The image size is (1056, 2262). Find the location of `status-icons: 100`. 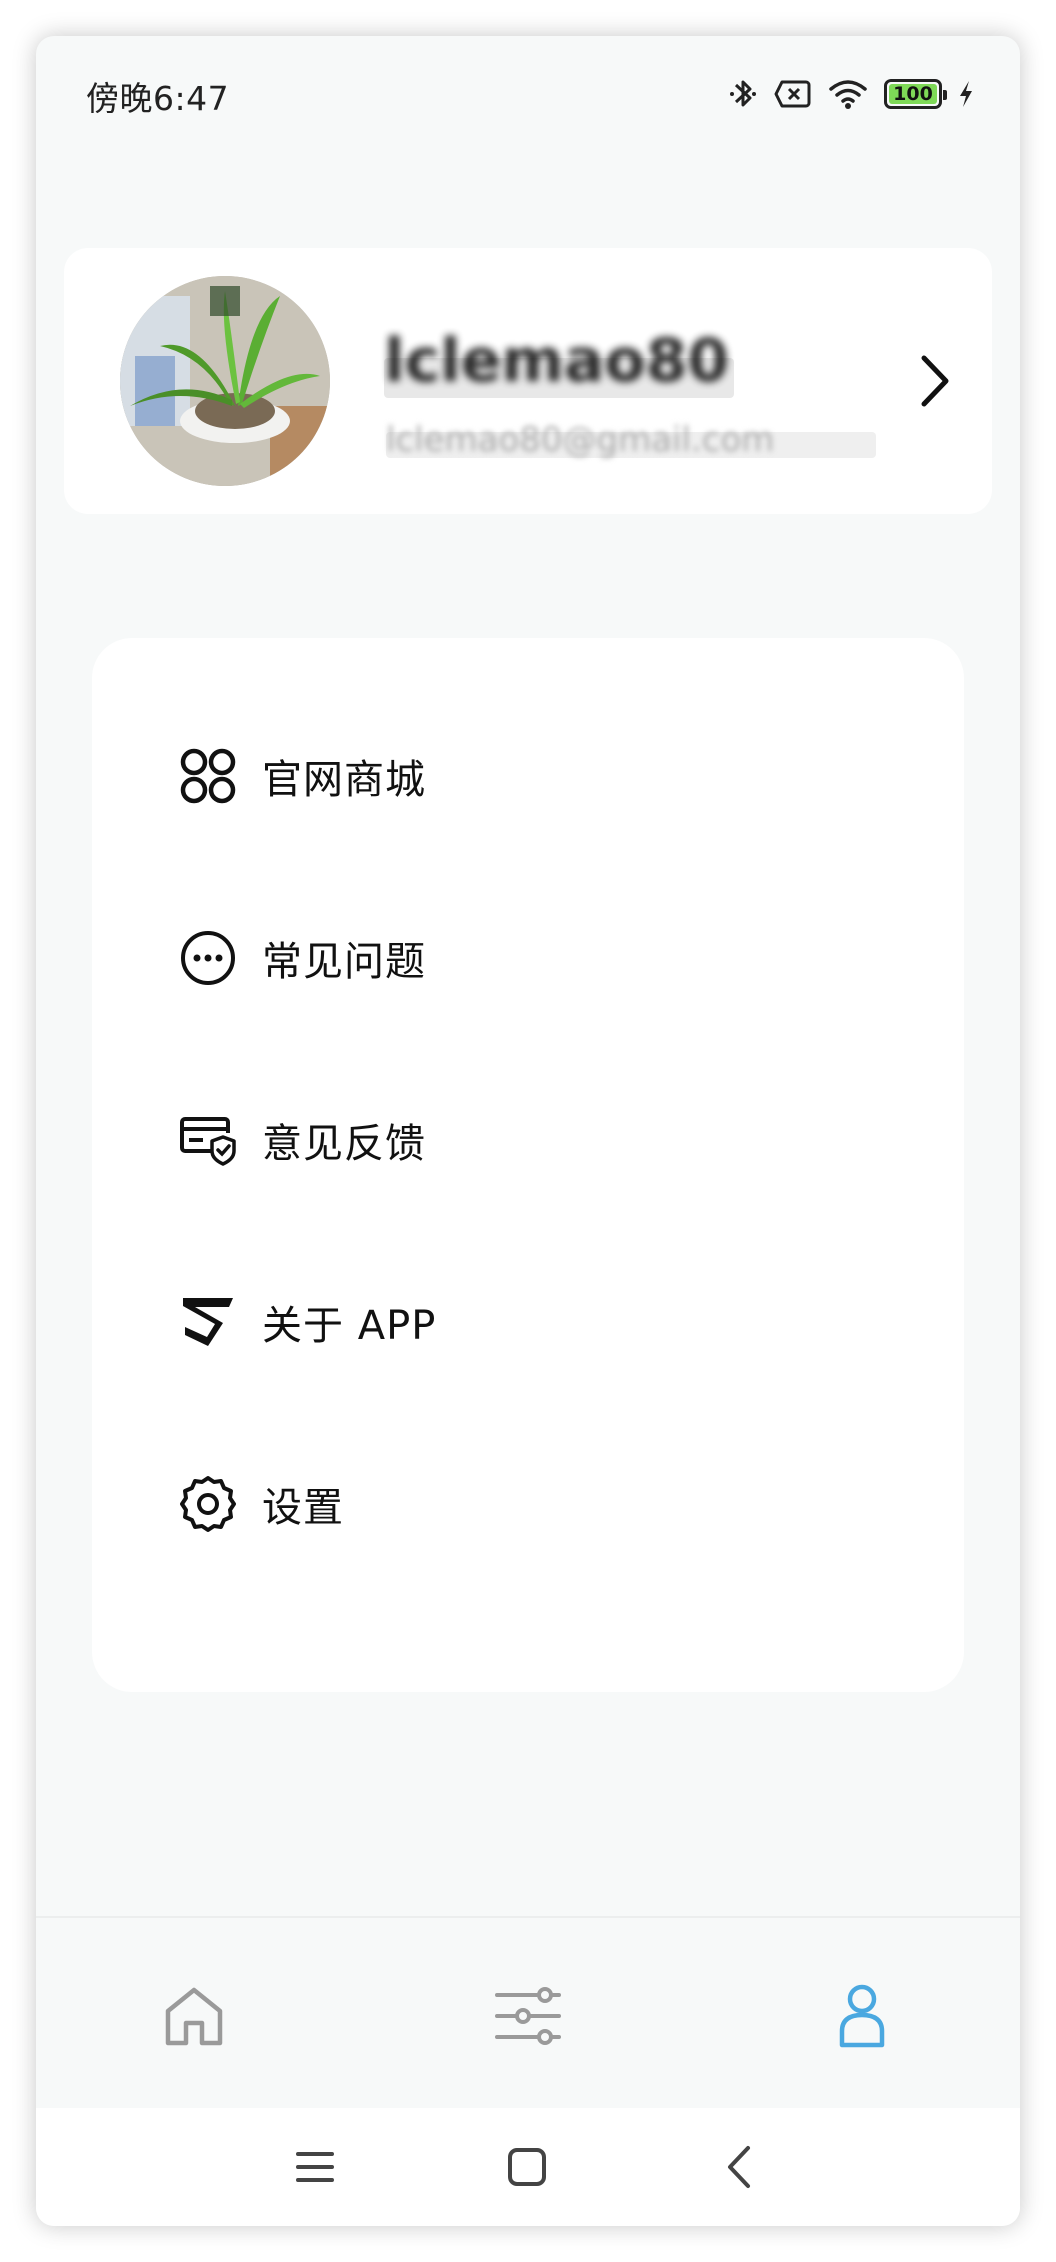

status-icons: 100 is located at coordinates (851, 94).